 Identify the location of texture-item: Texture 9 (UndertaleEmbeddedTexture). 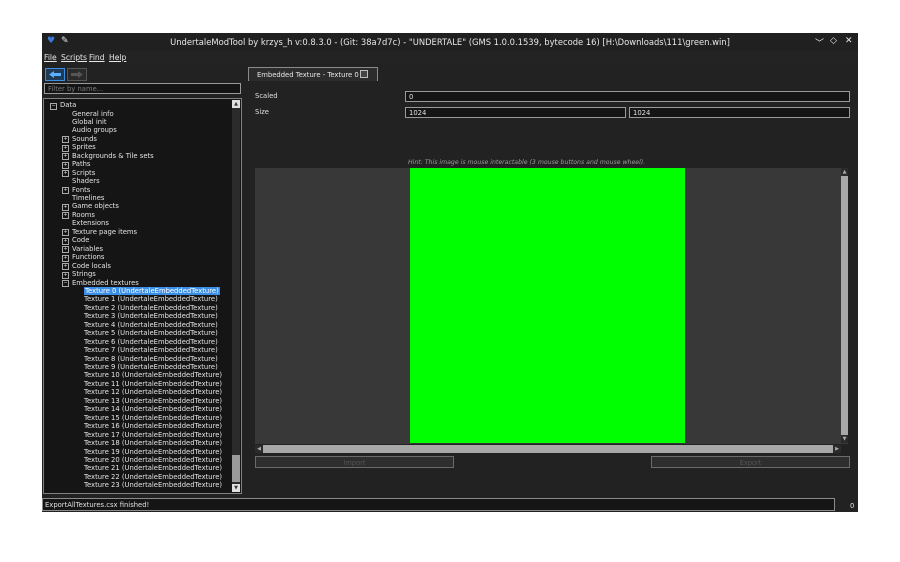
(151, 367).